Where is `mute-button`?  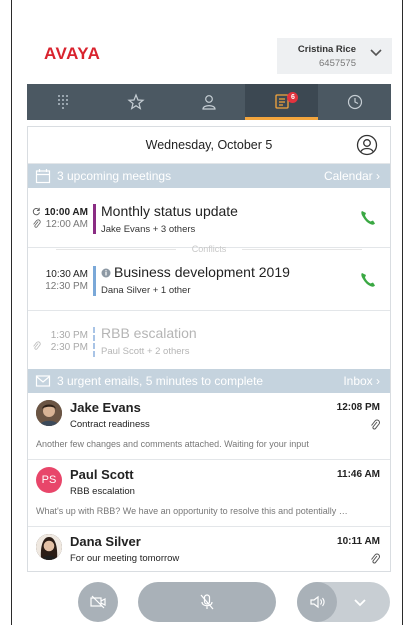 mute-button is located at coordinates (207, 602).